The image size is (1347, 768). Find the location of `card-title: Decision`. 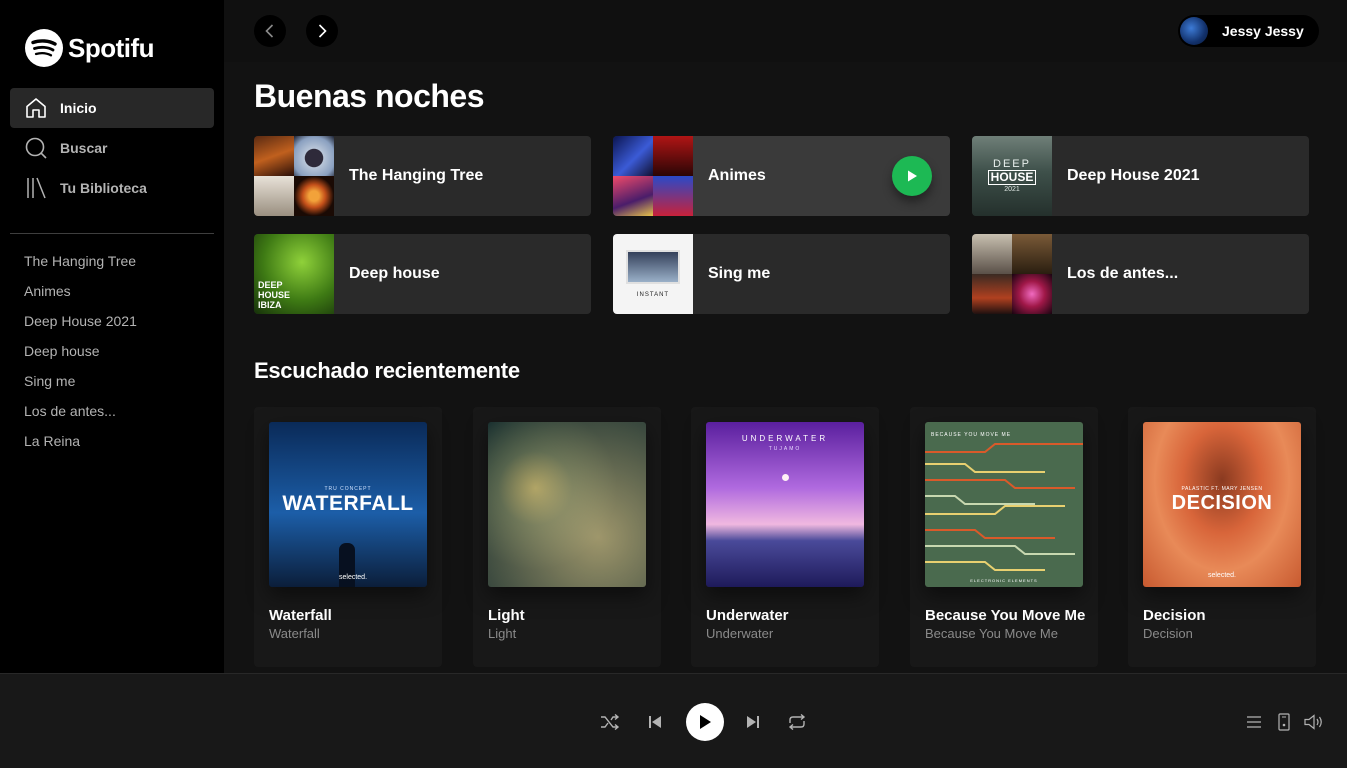

card-title: Decision is located at coordinates (1174, 615).